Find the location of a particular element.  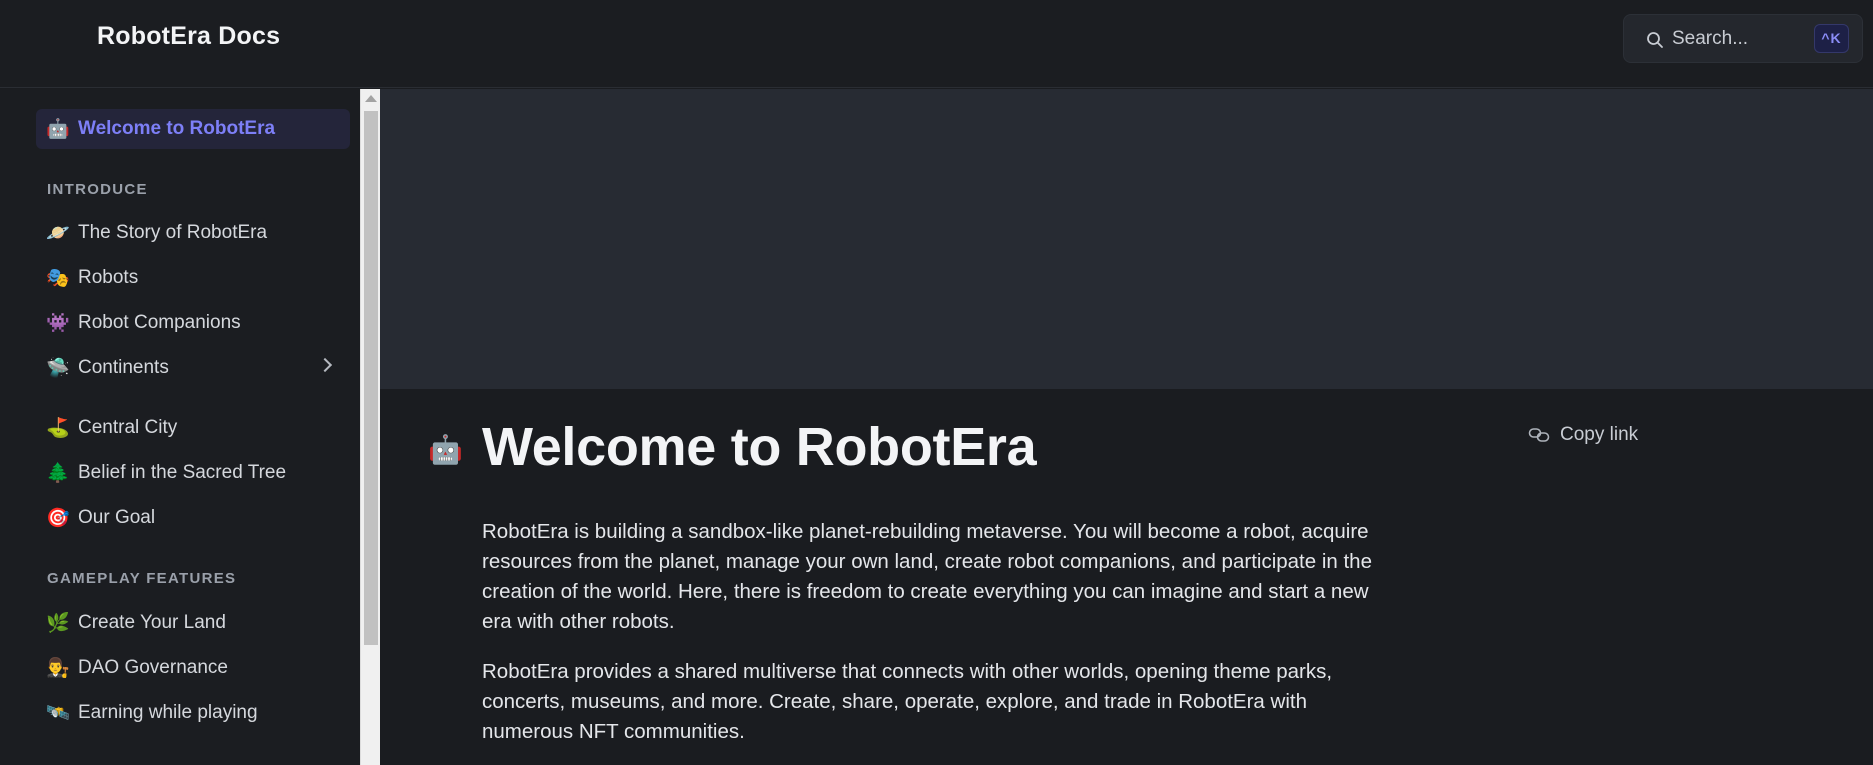

sidebar-scrollbar is located at coordinates (370, 427).